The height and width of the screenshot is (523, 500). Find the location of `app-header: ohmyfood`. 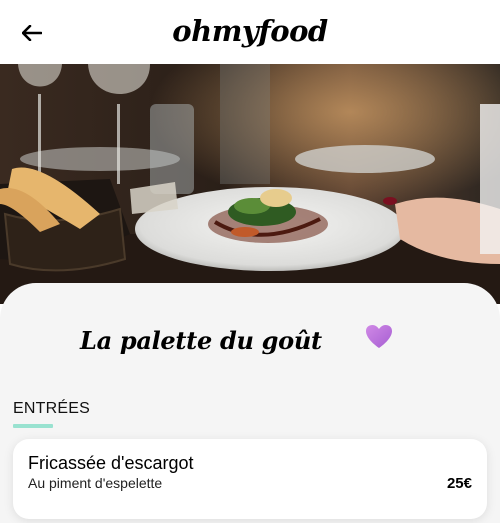

app-header: ohmyfood is located at coordinates (250, 33).